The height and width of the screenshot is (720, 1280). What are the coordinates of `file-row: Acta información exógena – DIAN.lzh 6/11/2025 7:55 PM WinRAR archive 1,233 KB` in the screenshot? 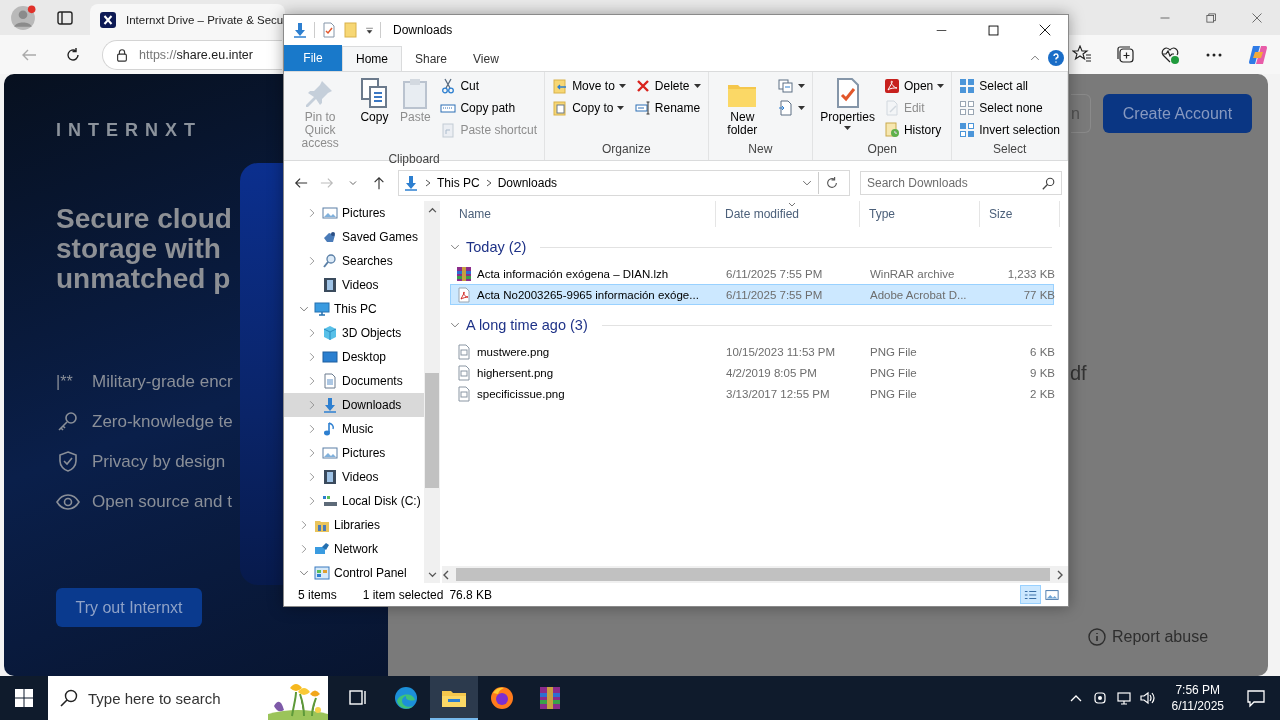 It's located at (752, 273).